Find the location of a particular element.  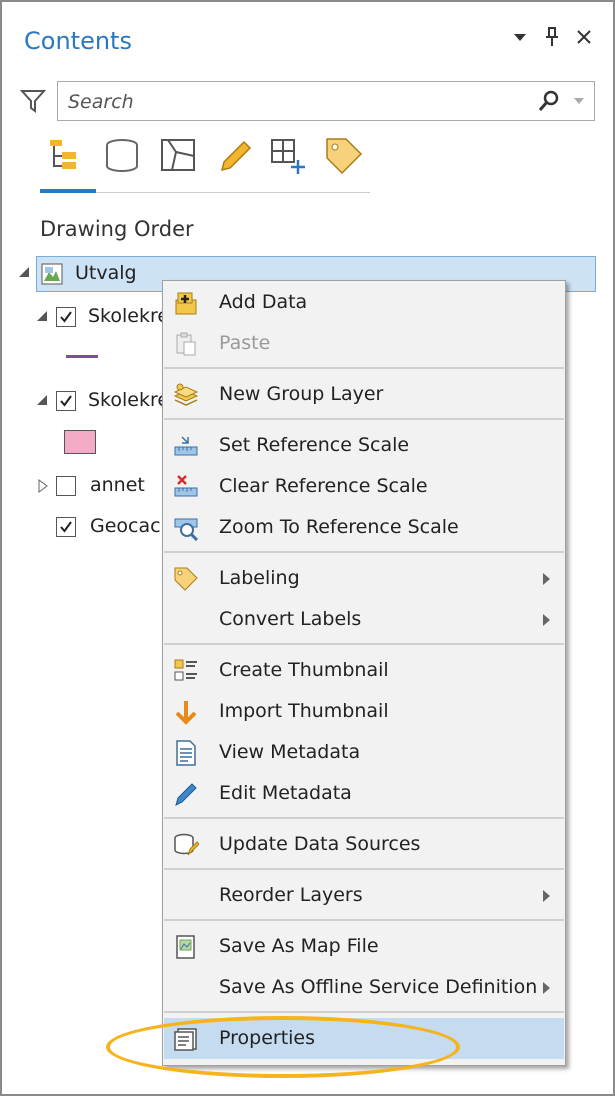

menu-item-set-reference-scale: Set Reference Scale is located at coordinates (364, 445).